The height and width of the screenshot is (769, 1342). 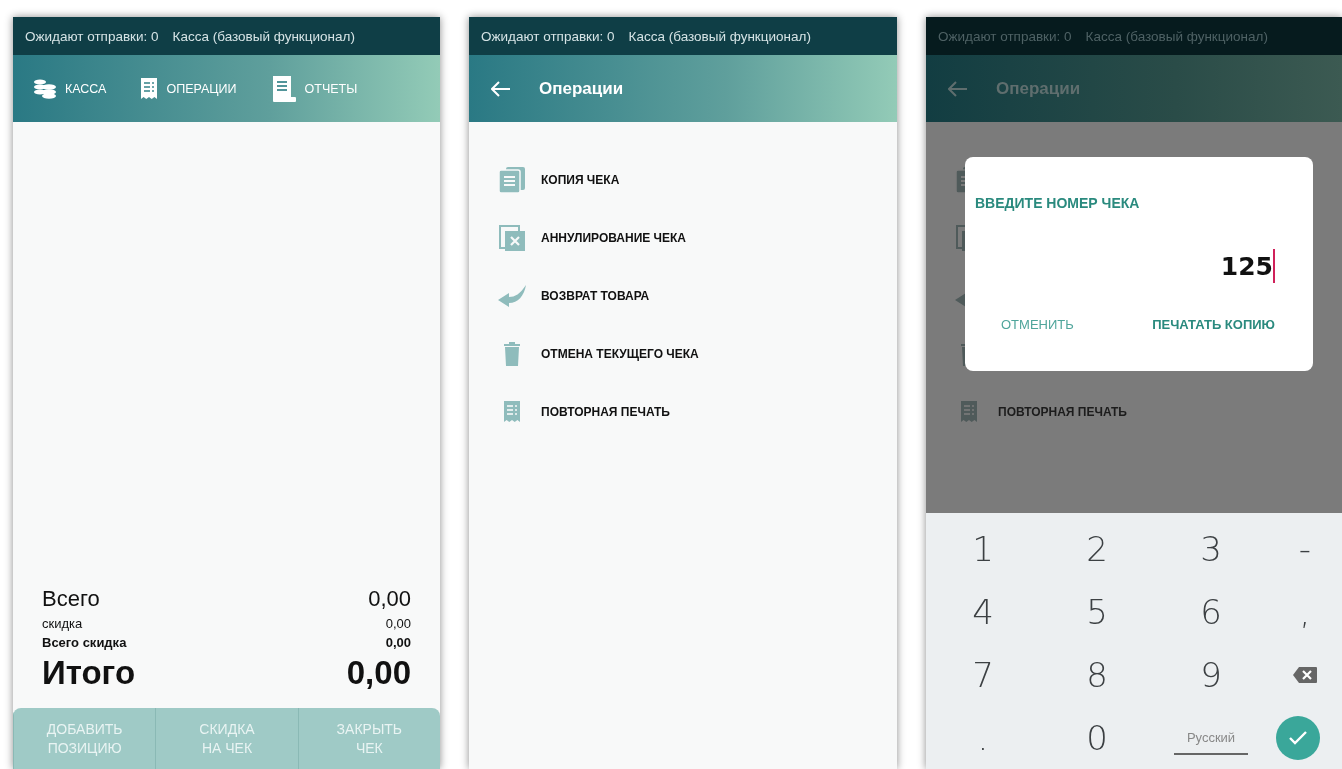 I want to click on key: 5, so click(x=1097, y=611).